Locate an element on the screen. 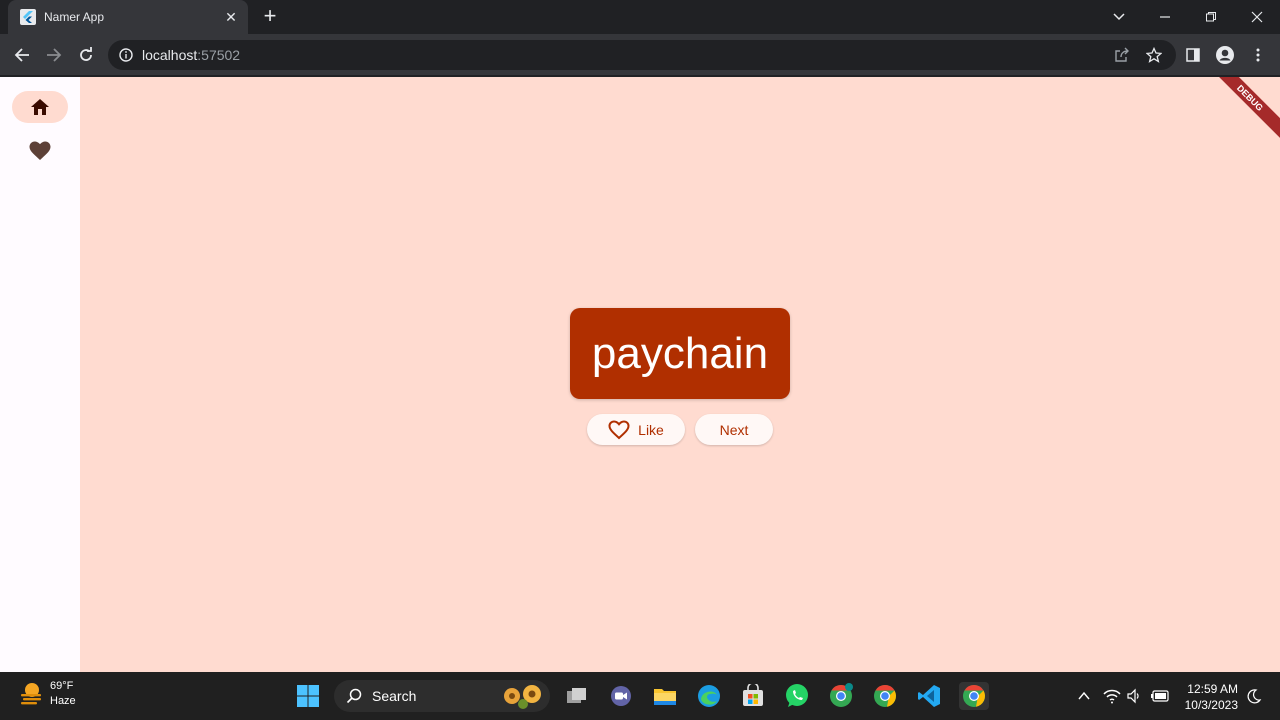 The height and width of the screenshot is (720, 1280). word-pair-card: paychain is located at coordinates (680, 353).